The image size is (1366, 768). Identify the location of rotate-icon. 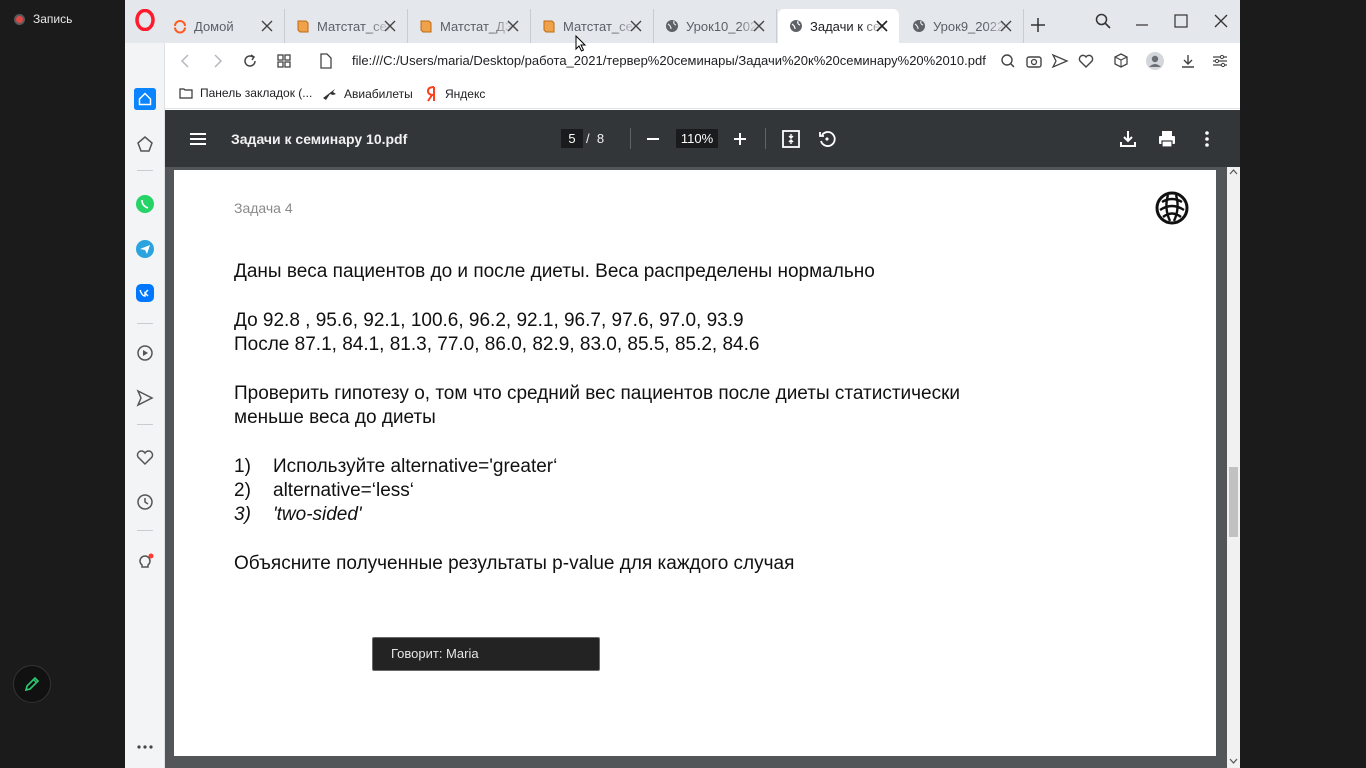
(827, 139).